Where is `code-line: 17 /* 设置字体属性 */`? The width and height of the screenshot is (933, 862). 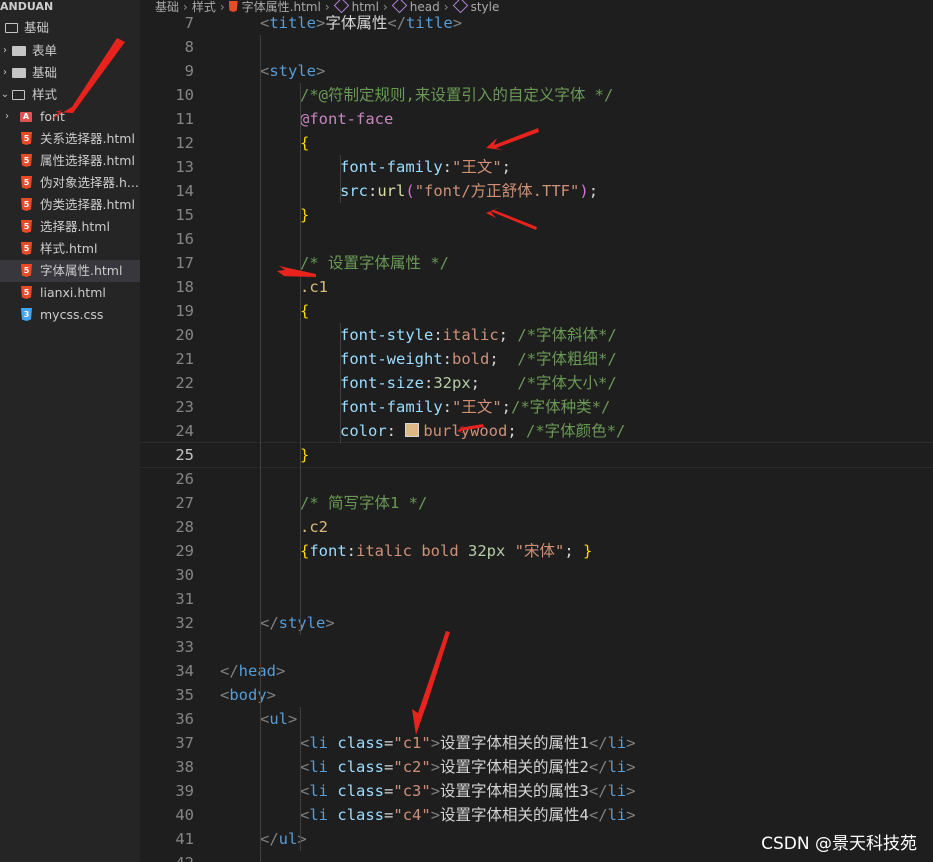 code-line: 17 /* 设置字体属性 */ is located at coordinates (536, 263).